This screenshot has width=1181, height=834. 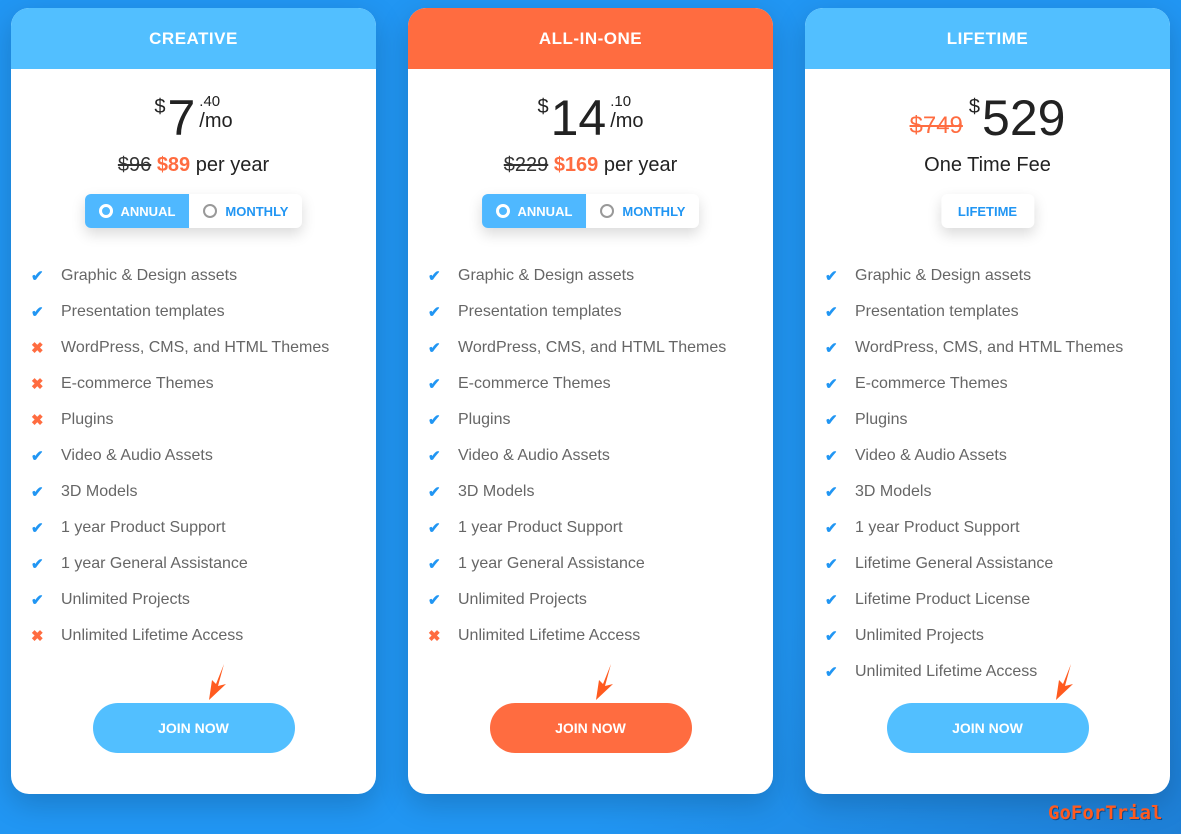 What do you see at coordinates (181, 118) in the screenshot?
I see `price-whole: 7` at bounding box center [181, 118].